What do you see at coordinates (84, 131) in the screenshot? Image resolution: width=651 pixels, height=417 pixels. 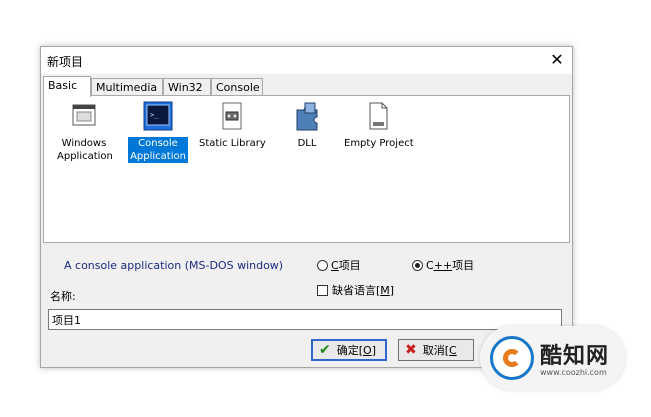 I see `project-windows-application: Windows Application` at bounding box center [84, 131].